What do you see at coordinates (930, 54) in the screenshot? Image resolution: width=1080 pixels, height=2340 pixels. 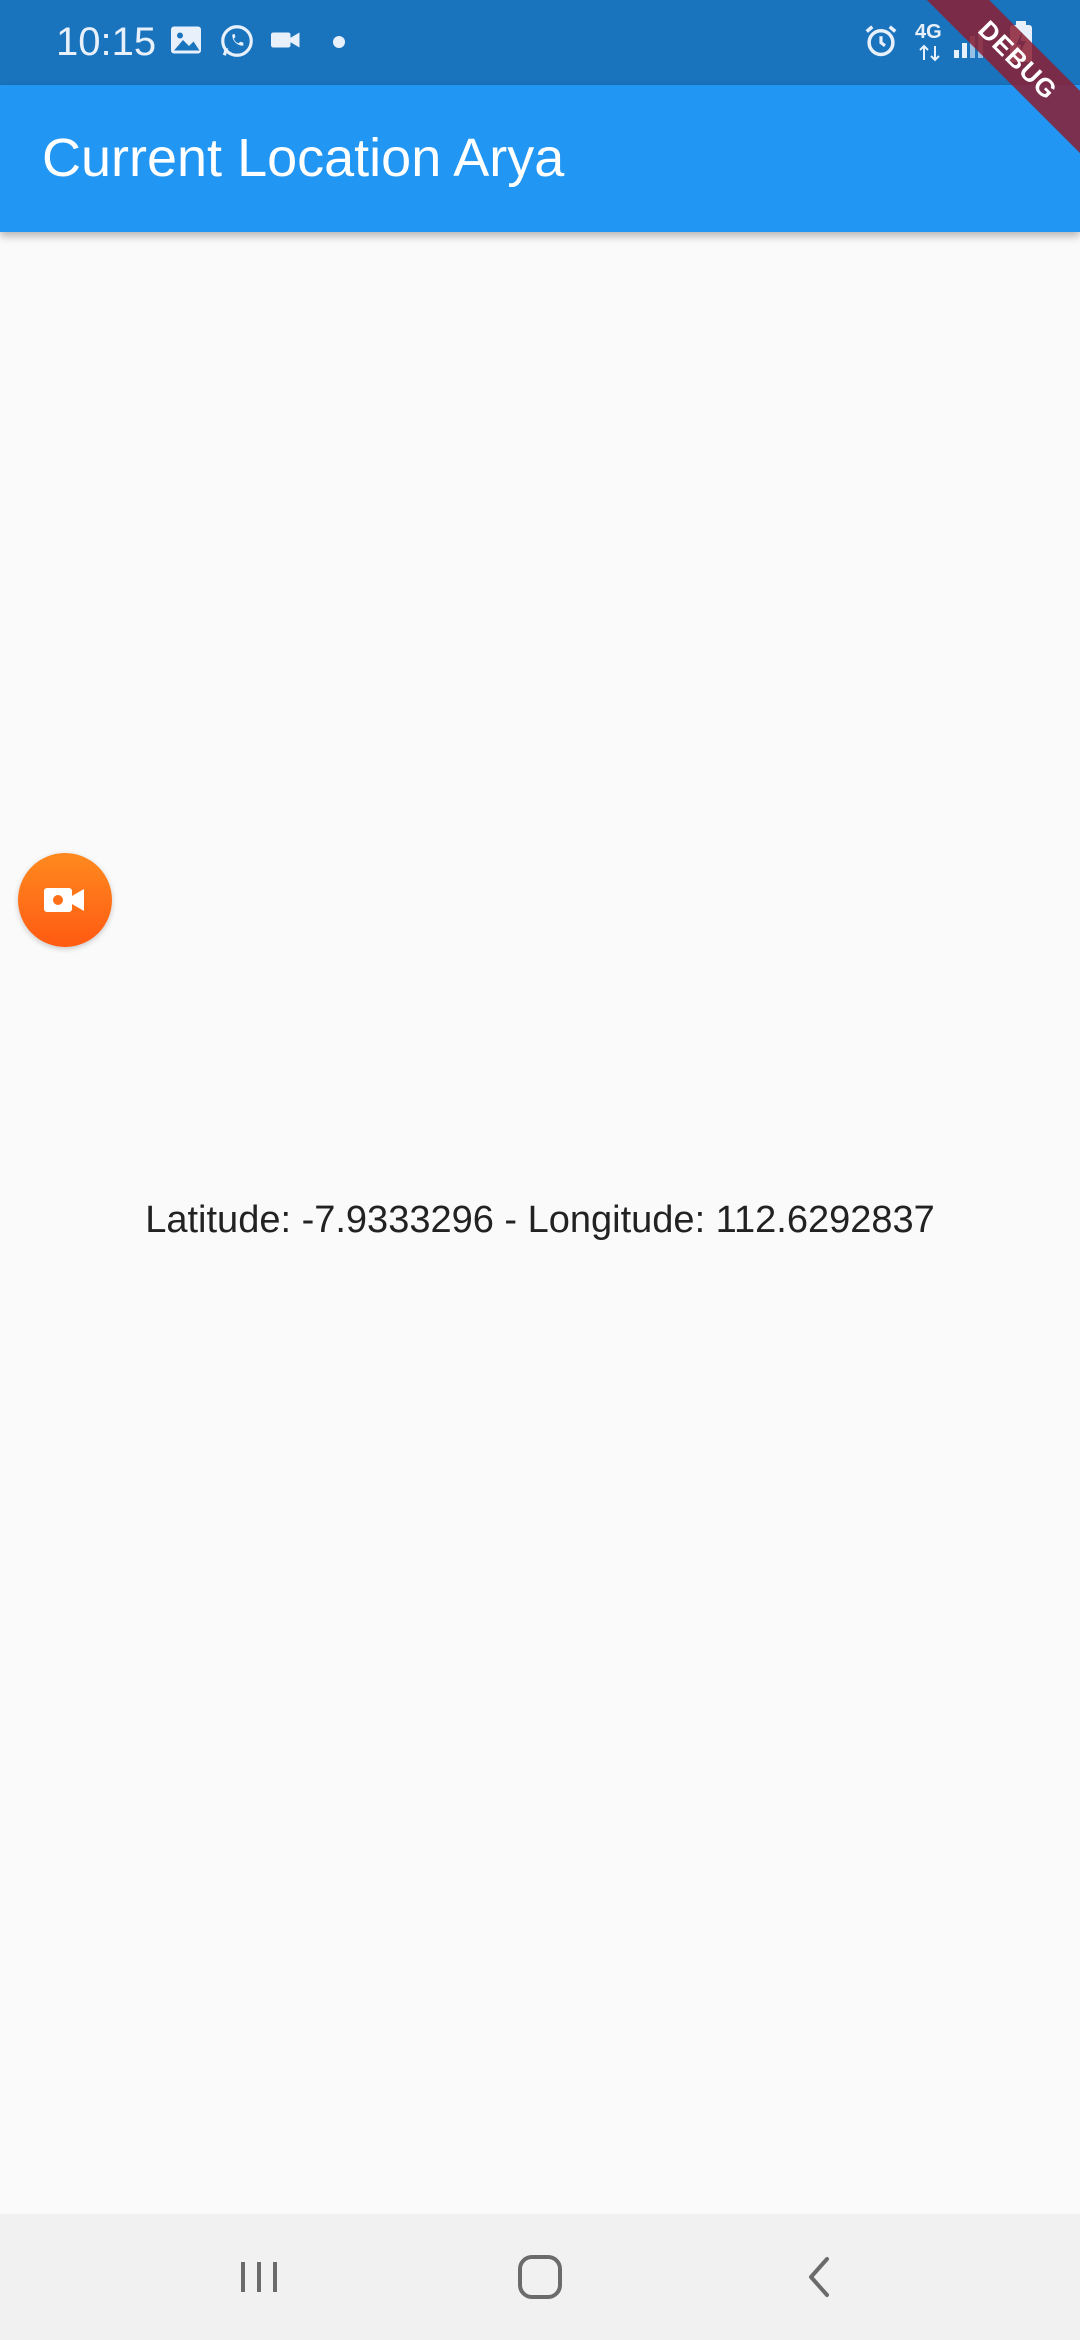 I see `data-arrows-icon` at bounding box center [930, 54].